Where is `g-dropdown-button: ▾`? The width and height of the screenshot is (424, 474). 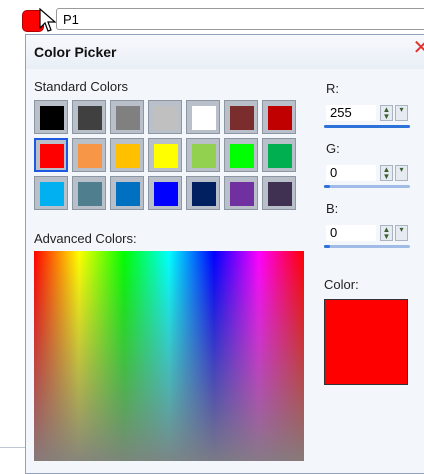 g-dropdown-button: ▾ is located at coordinates (401, 173).